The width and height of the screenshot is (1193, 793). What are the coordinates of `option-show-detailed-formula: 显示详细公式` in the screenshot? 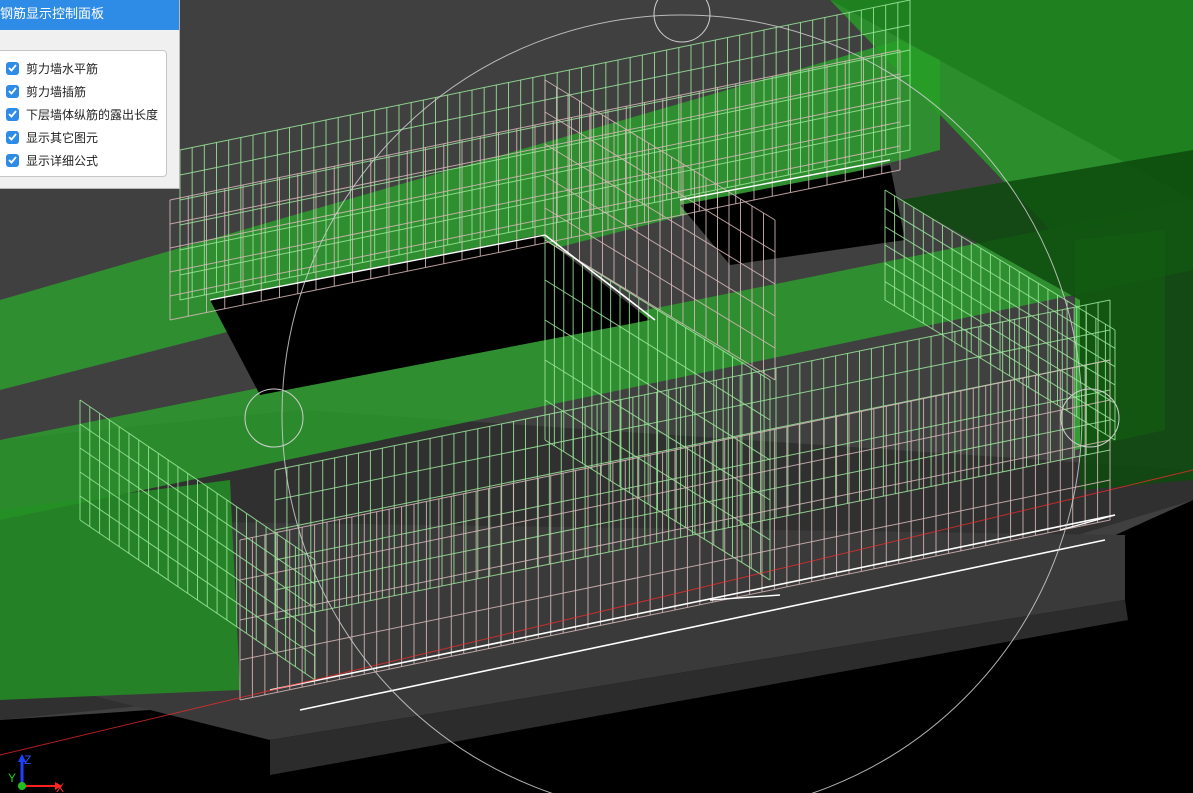 It's located at (52, 160).